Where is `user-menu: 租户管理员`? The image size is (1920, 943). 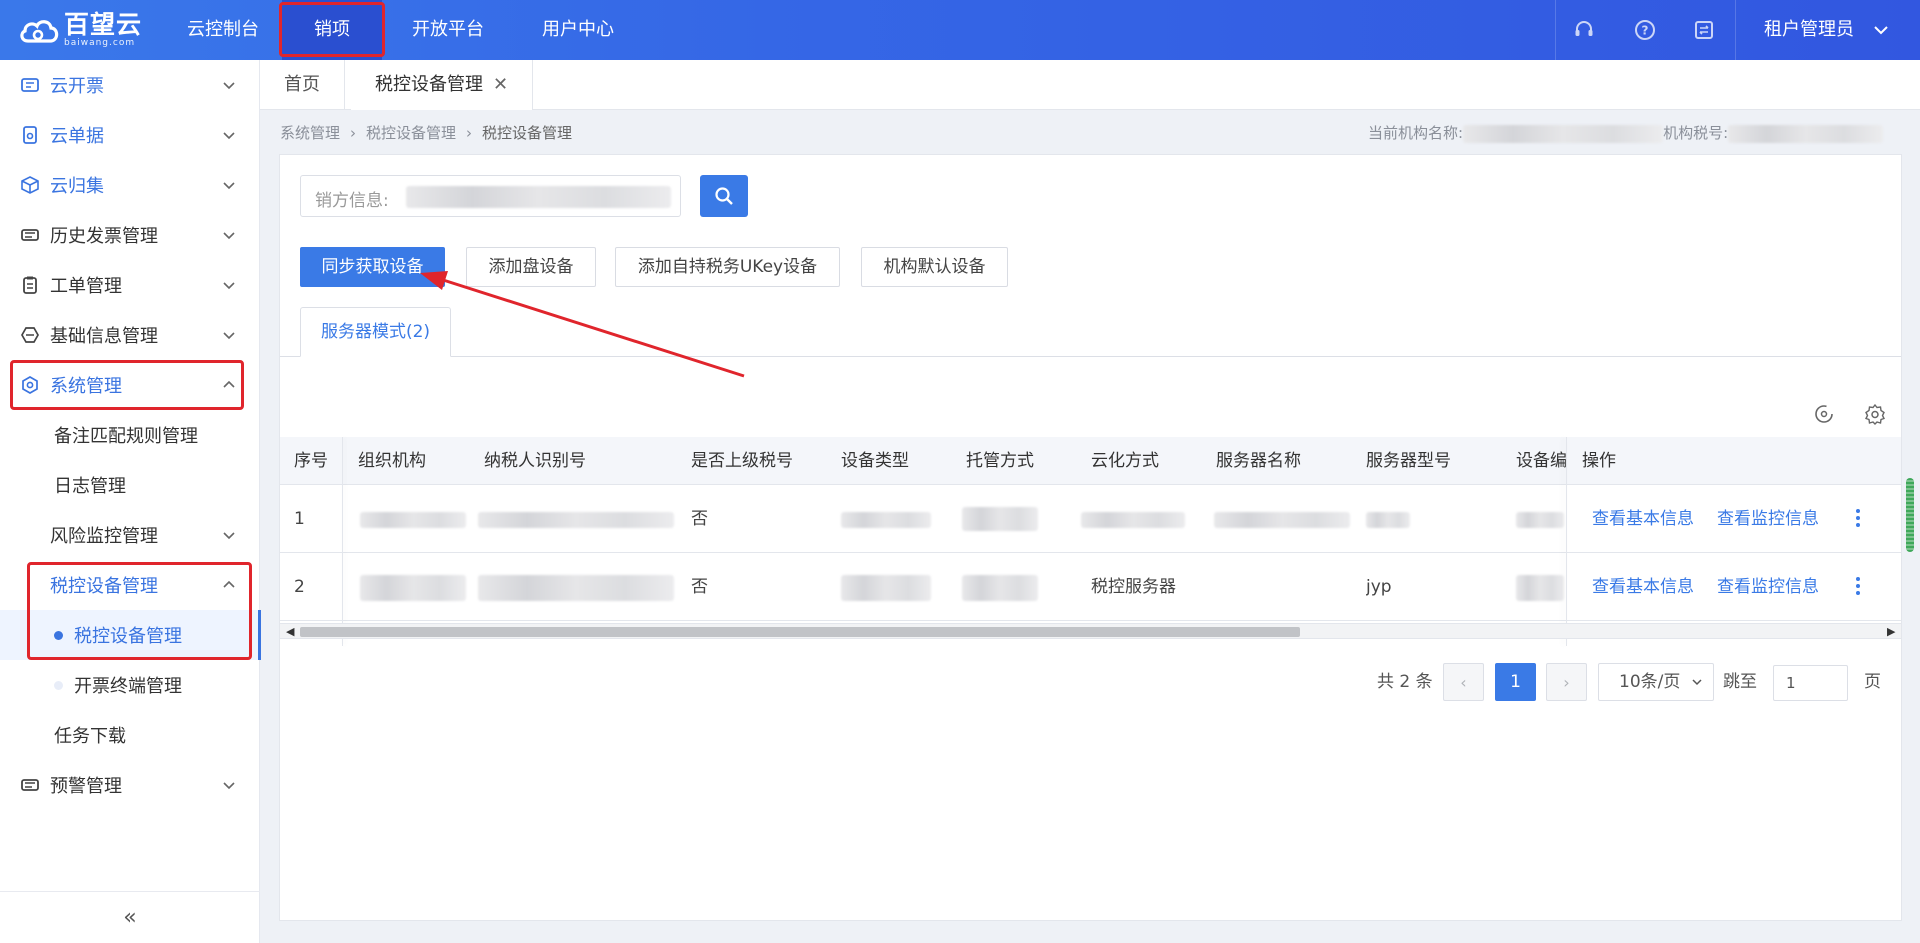 user-menu: 租户管理员 is located at coordinates (1809, 30).